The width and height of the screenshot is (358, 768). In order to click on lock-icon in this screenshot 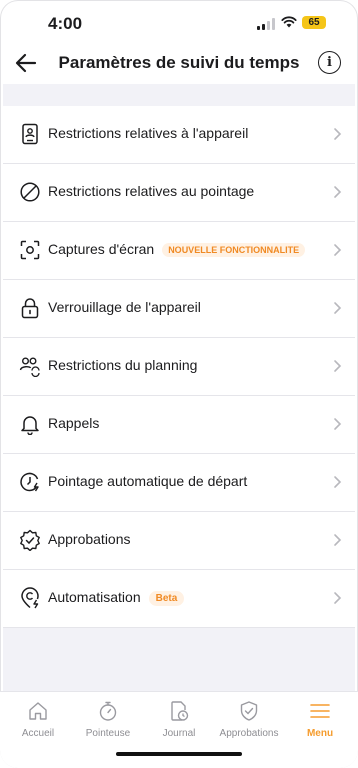, I will do `click(30, 308)`.